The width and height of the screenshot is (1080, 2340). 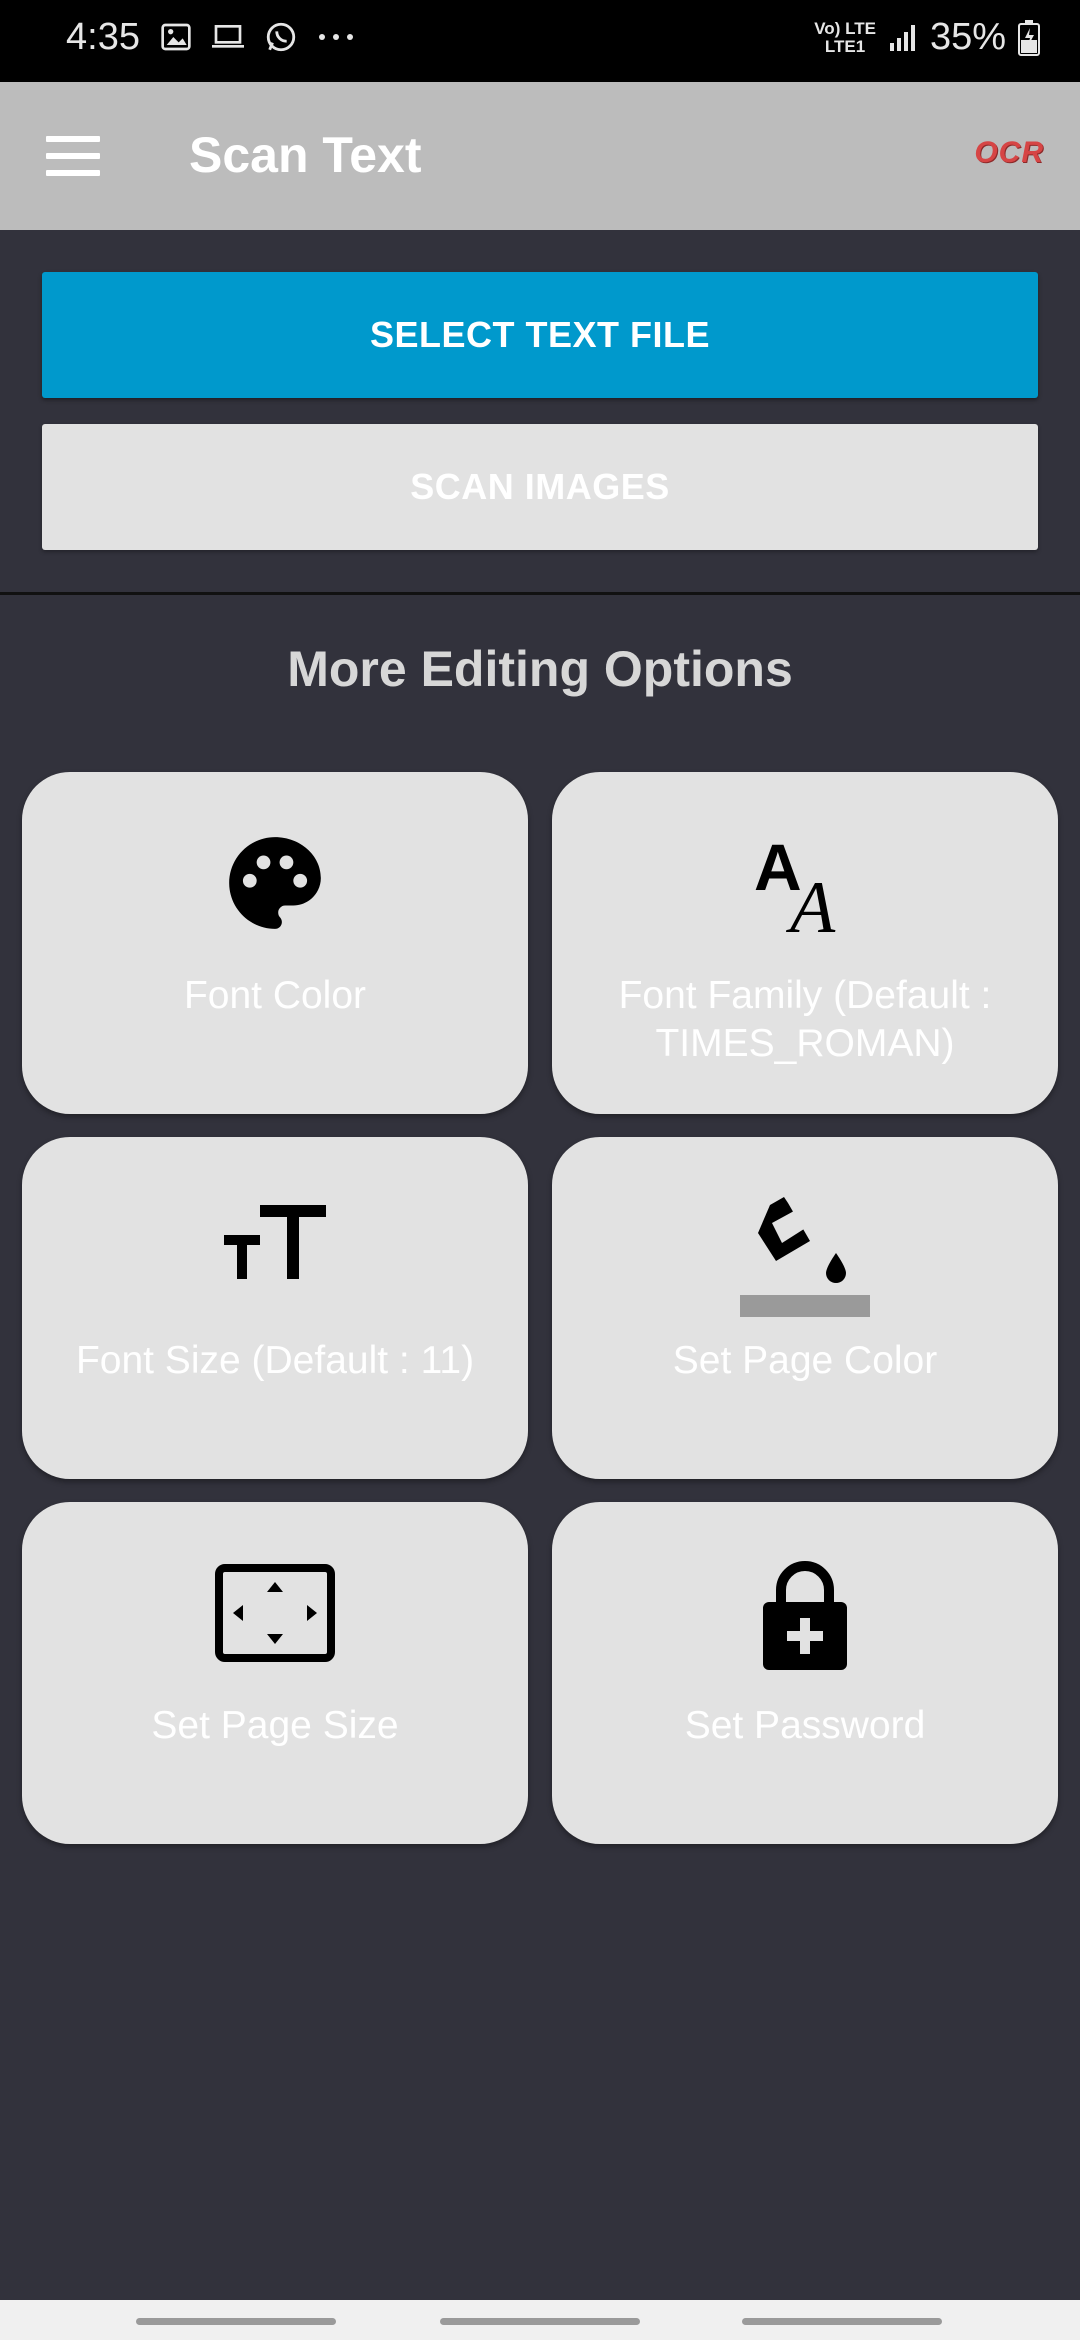 I want to click on section-title: More Editing Options, so click(x=540, y=669).